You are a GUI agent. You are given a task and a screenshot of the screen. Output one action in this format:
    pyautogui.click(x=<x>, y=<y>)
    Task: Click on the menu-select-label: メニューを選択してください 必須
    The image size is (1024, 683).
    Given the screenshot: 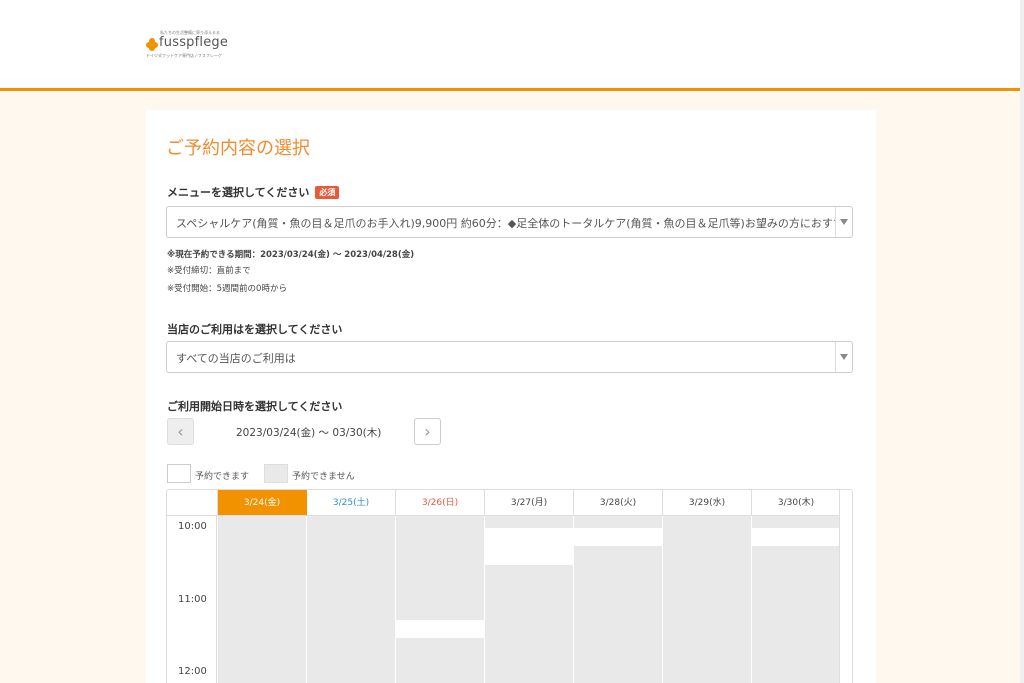 What is the action you would take?
    pyautogui.click(x=253, y=192)
    